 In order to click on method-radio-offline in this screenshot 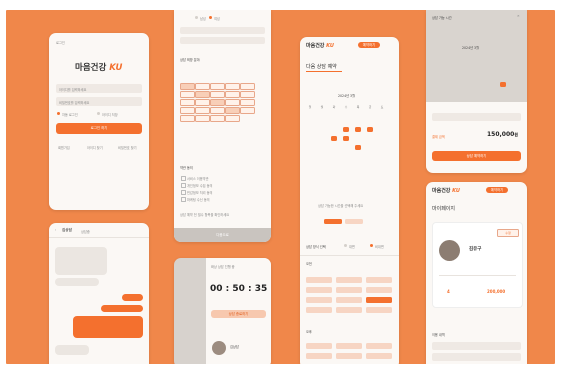, I will do `click(345, 245)`.